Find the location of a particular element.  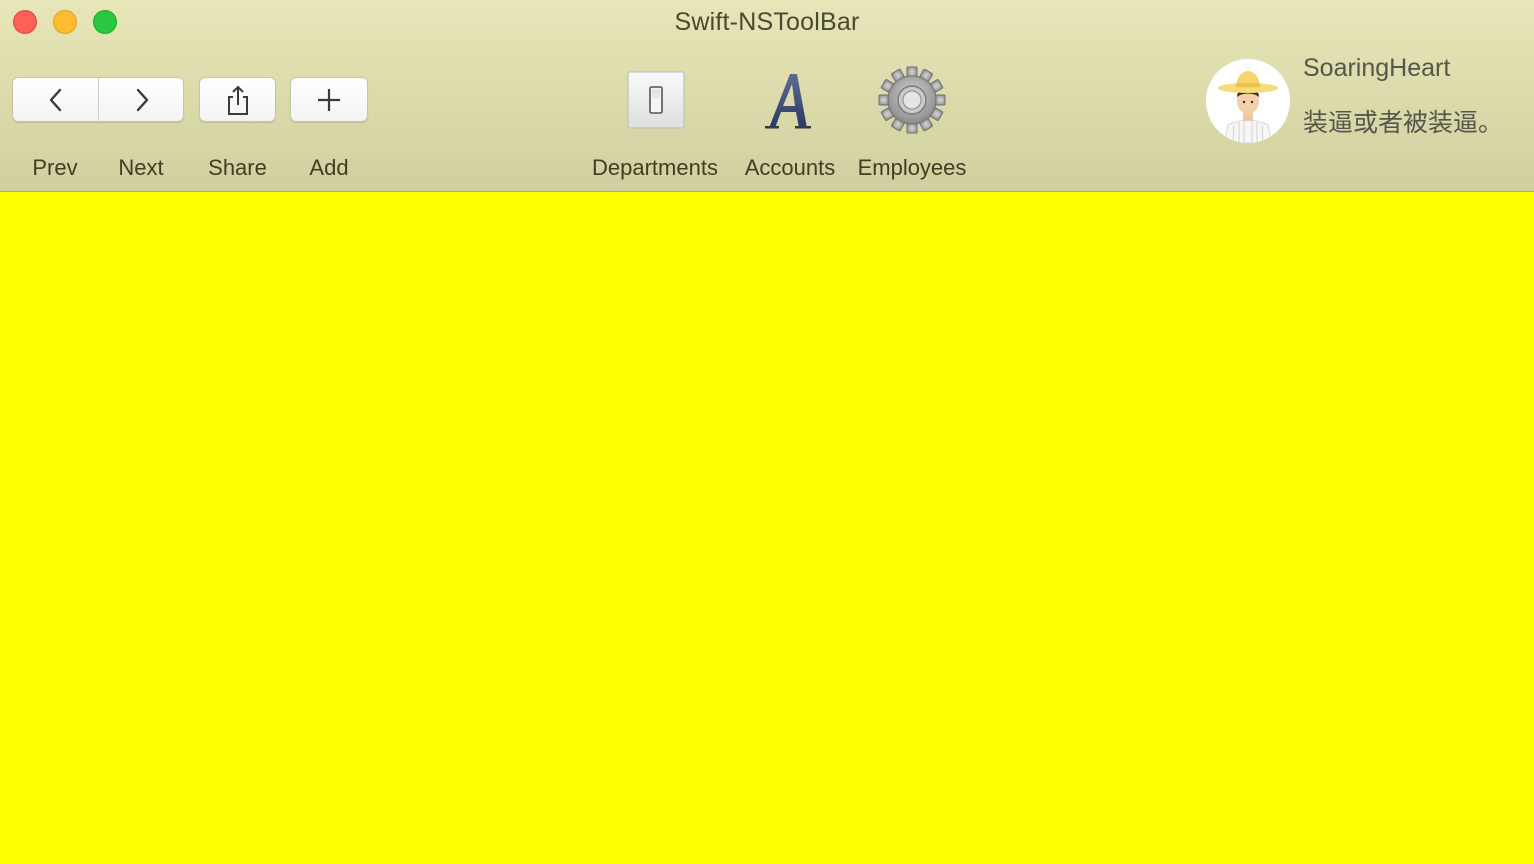

user-name: SoaringHeart is located at coordinates (1377, 68).